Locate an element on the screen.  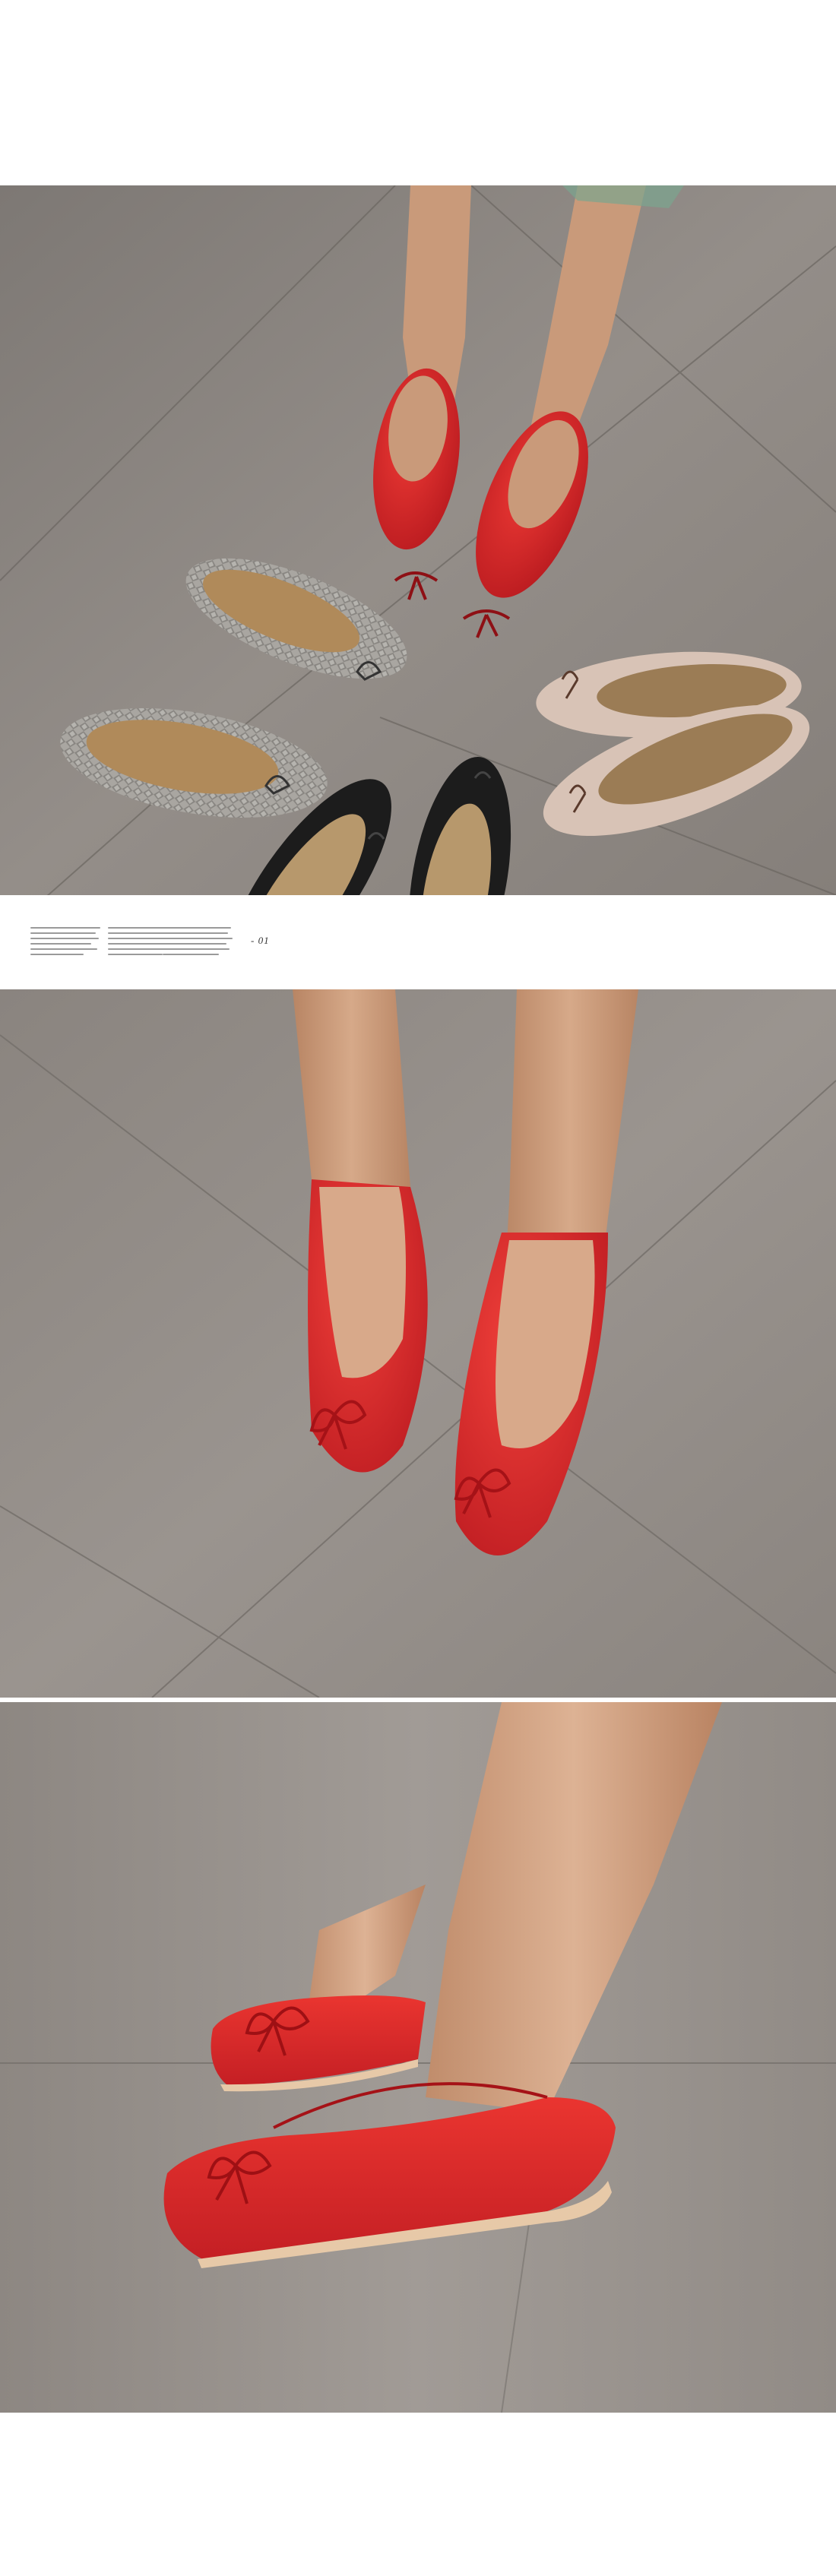
caption-number: - 01 is located at coordinates (261, 941).